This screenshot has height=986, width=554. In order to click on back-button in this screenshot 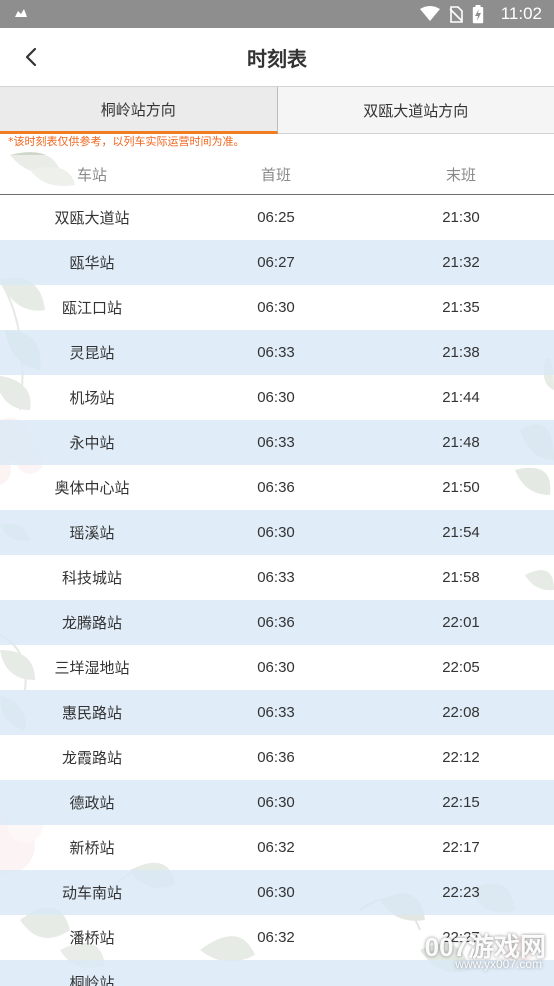, I will do `click(31, 57)`.